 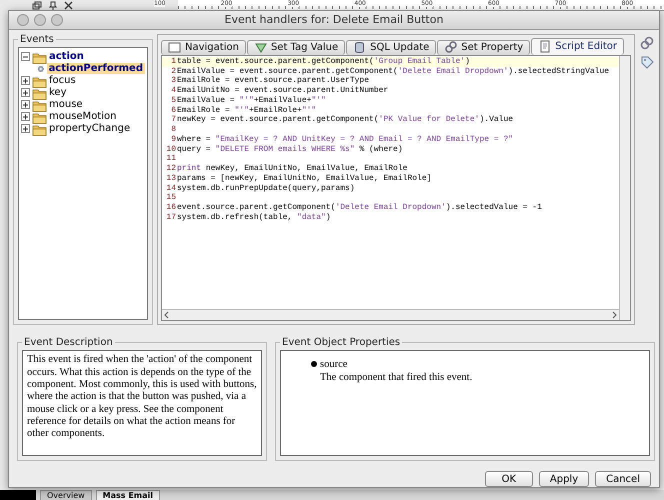 What do you see at coordinates (334, 365) in the screenshot?
I see `property-name: source` at bounding box center [334, 365].